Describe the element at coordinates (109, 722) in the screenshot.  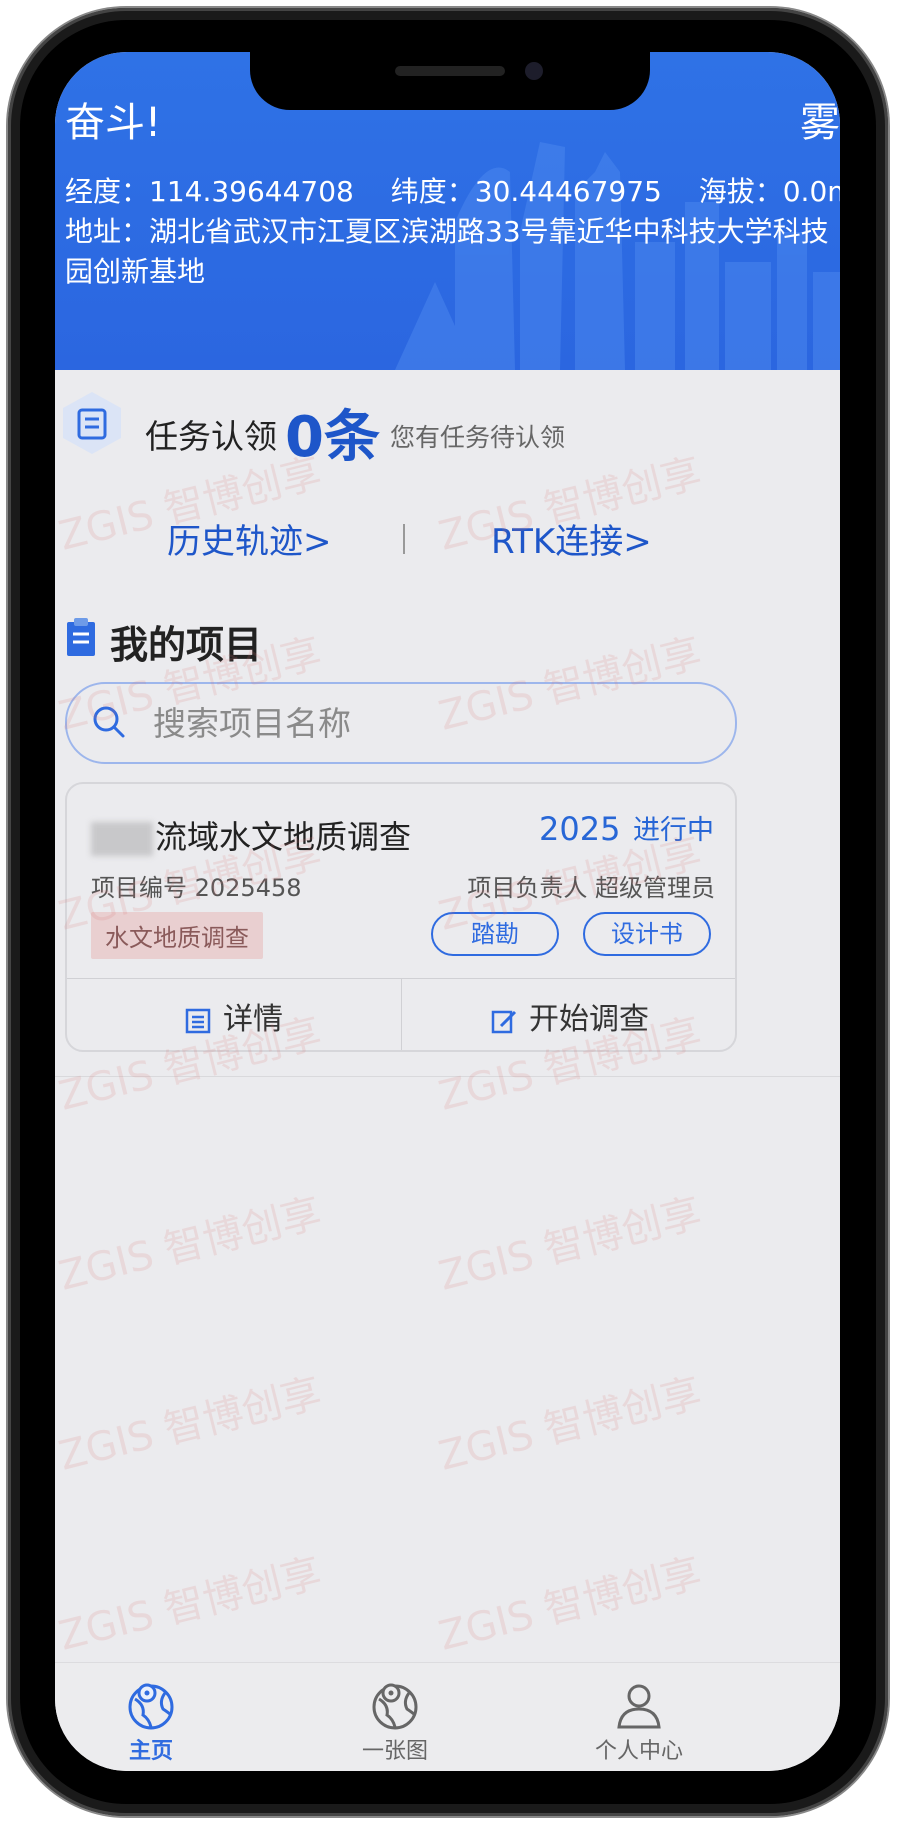
I see `search-icon` at that location.